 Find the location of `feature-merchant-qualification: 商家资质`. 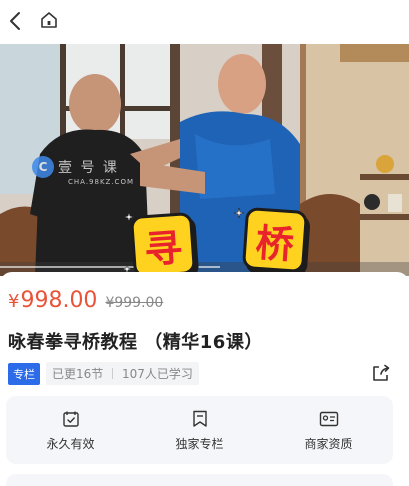

feature-merchant-qualification: 商家资质 is located at coordinates (328, 430).